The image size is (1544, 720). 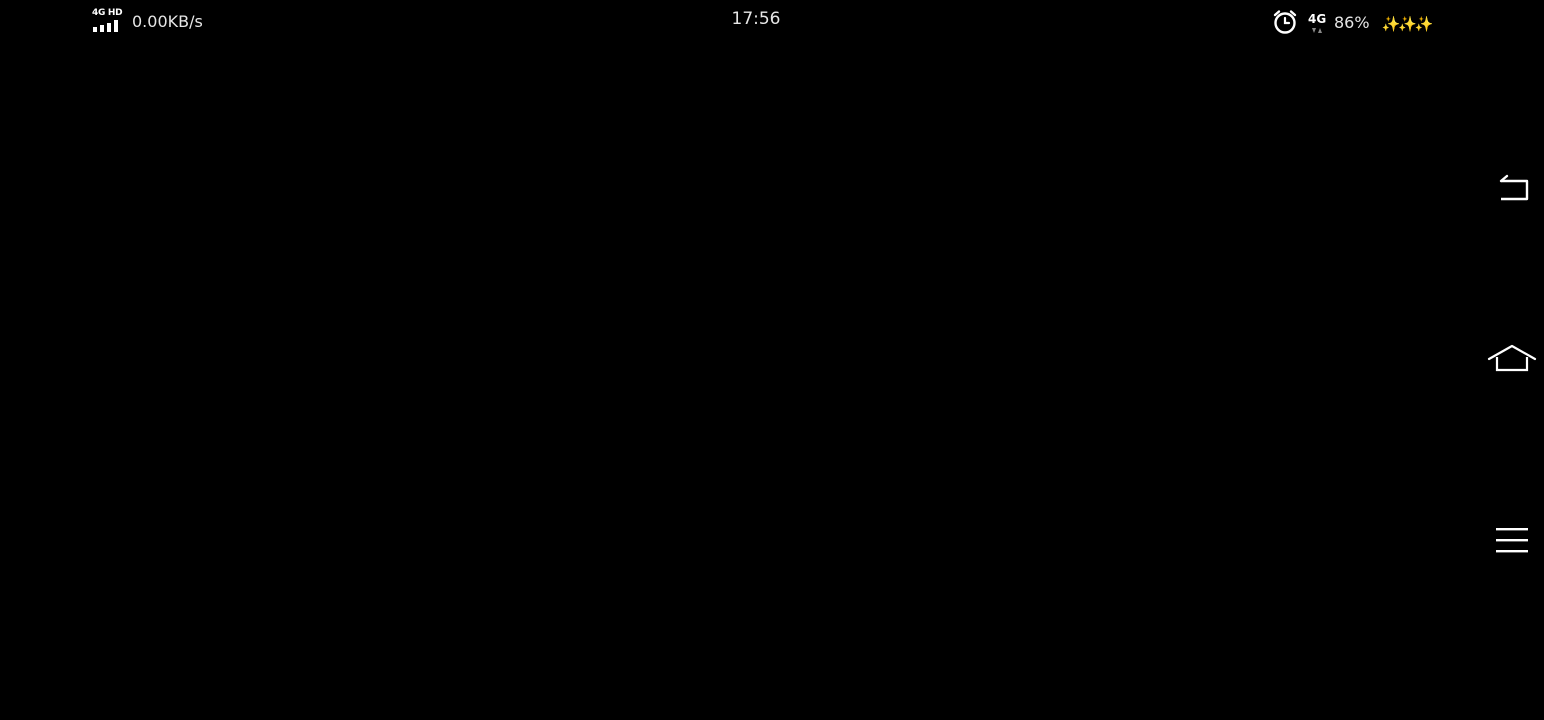 I want to click on status-bar-right: 4G 86% ✨✨✨, so click(x=1353, y=22).